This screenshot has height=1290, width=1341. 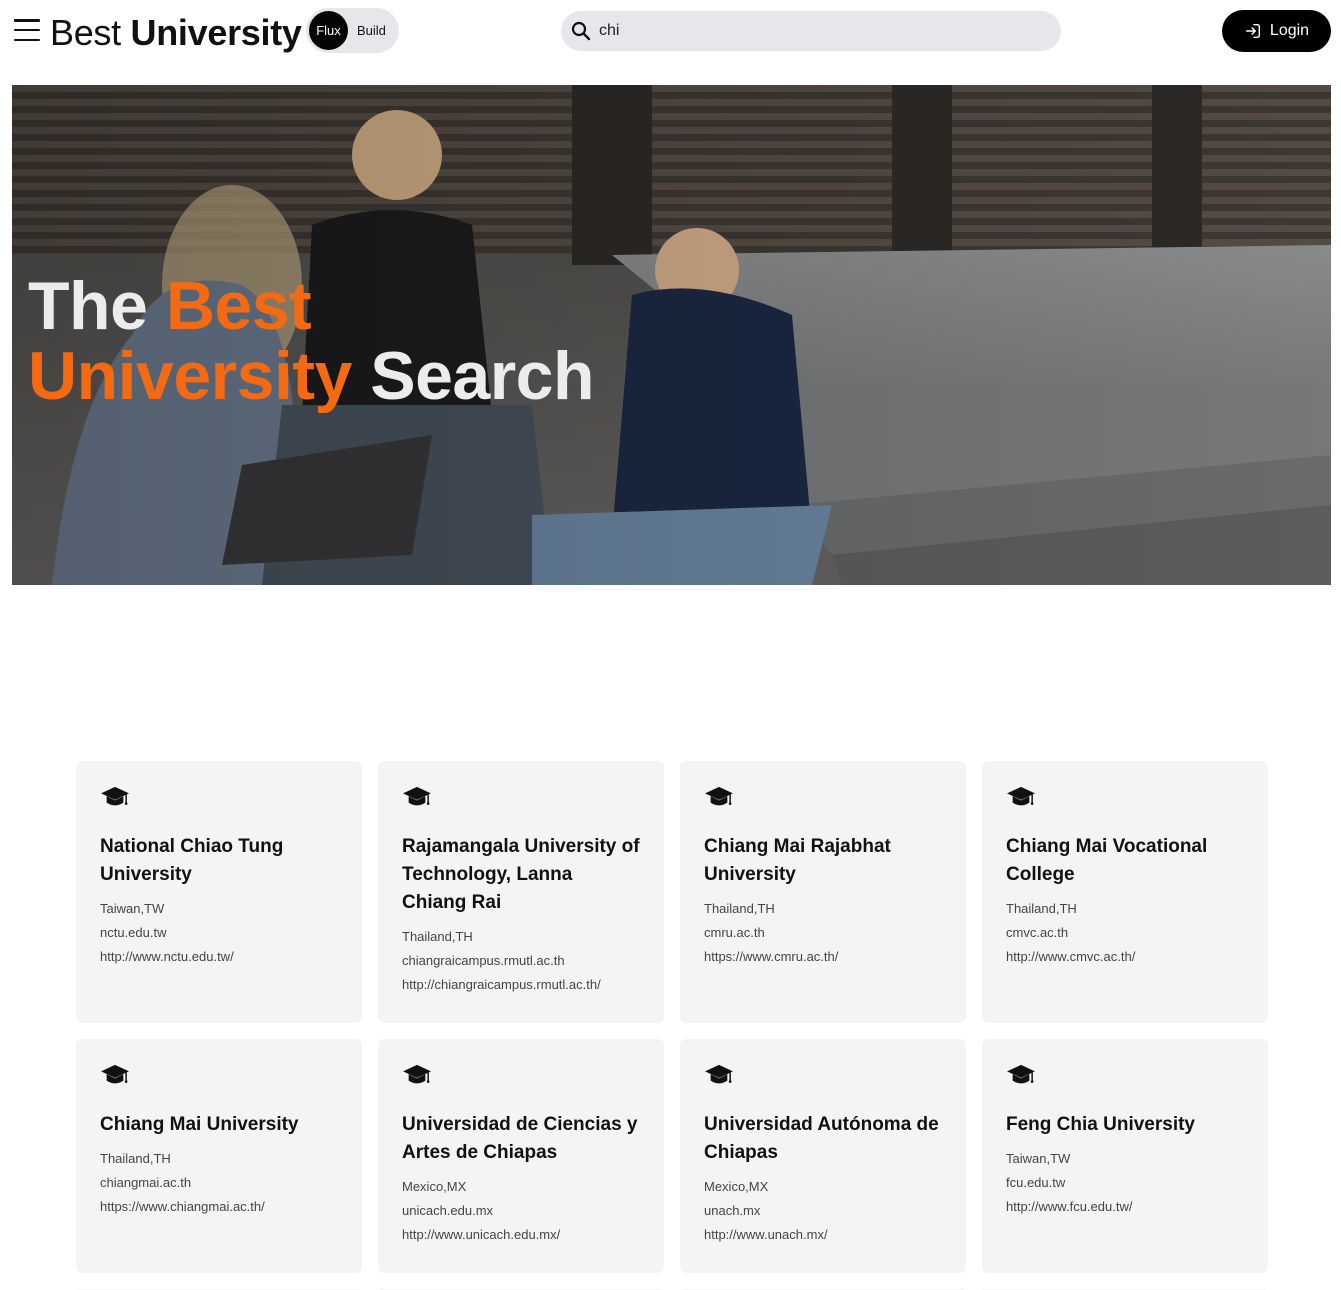 What do you see at coordinates (1125, 1125) in the screenshot?
I see `university-name: Feng Chia University` at bounding box center [1125, 1125].